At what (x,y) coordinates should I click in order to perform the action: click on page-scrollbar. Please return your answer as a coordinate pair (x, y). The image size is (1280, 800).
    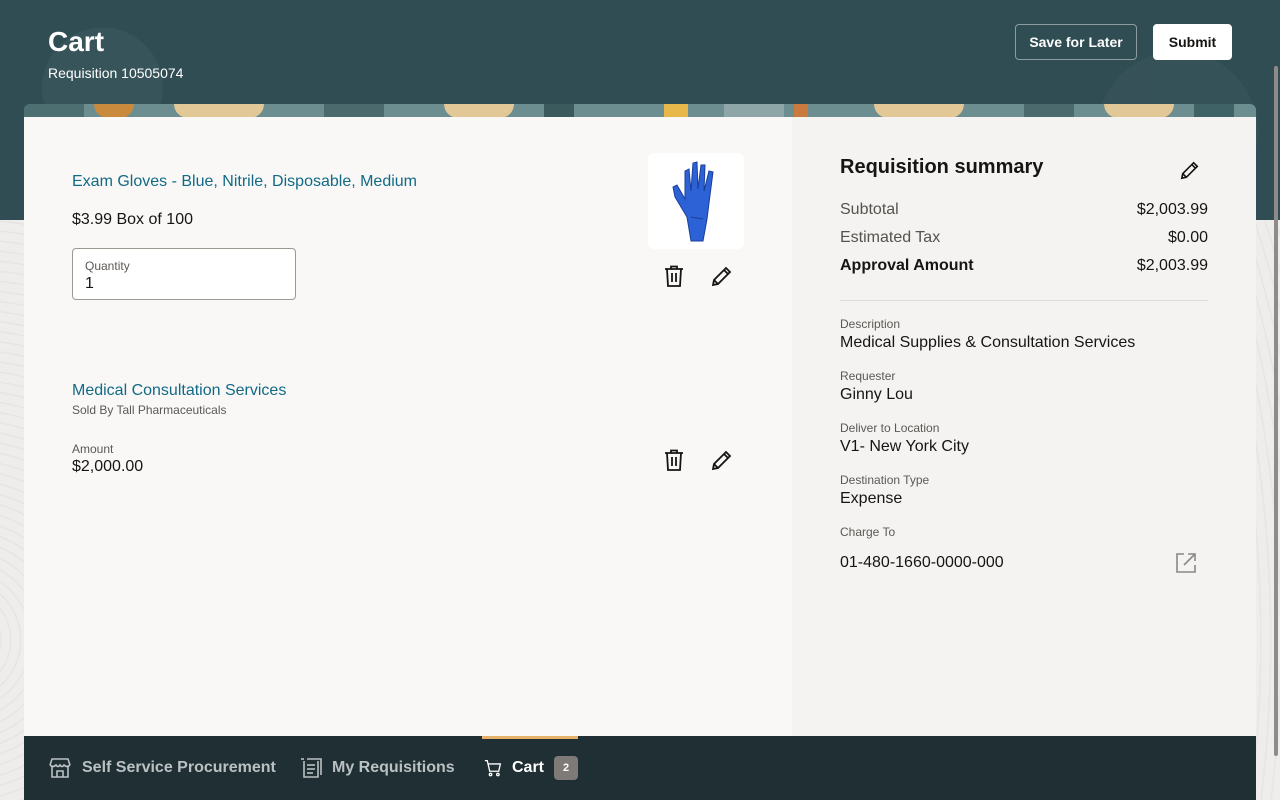
    Looking at the image, I should click on (1276, 411).